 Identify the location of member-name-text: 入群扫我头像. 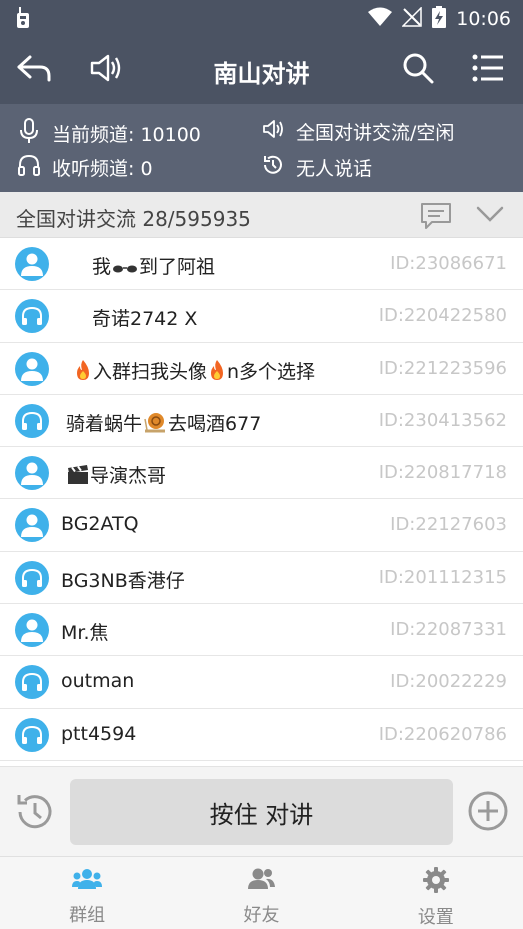
(150, 371).